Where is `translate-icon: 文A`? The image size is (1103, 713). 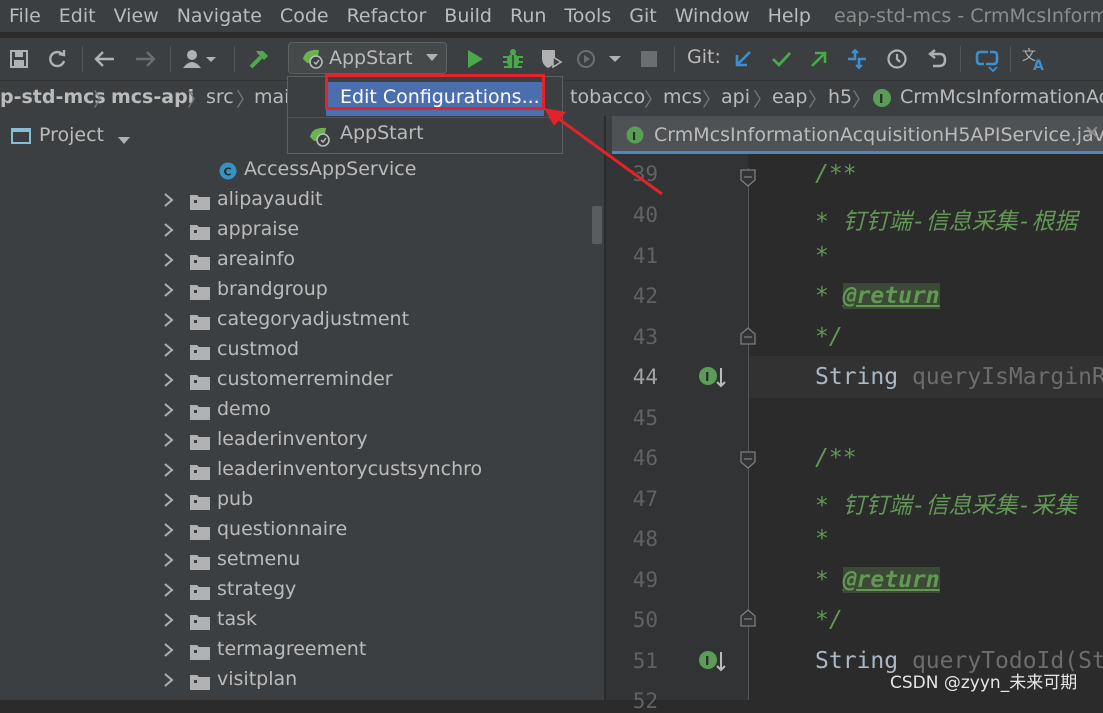 translate-icon: 文A is located at coordinates (1035, 59).